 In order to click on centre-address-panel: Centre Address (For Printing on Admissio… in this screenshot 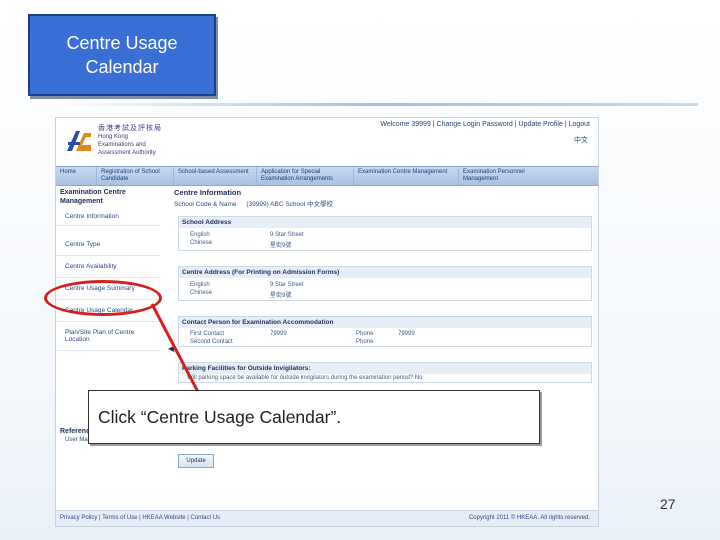, I will do `click(385, 283)`.